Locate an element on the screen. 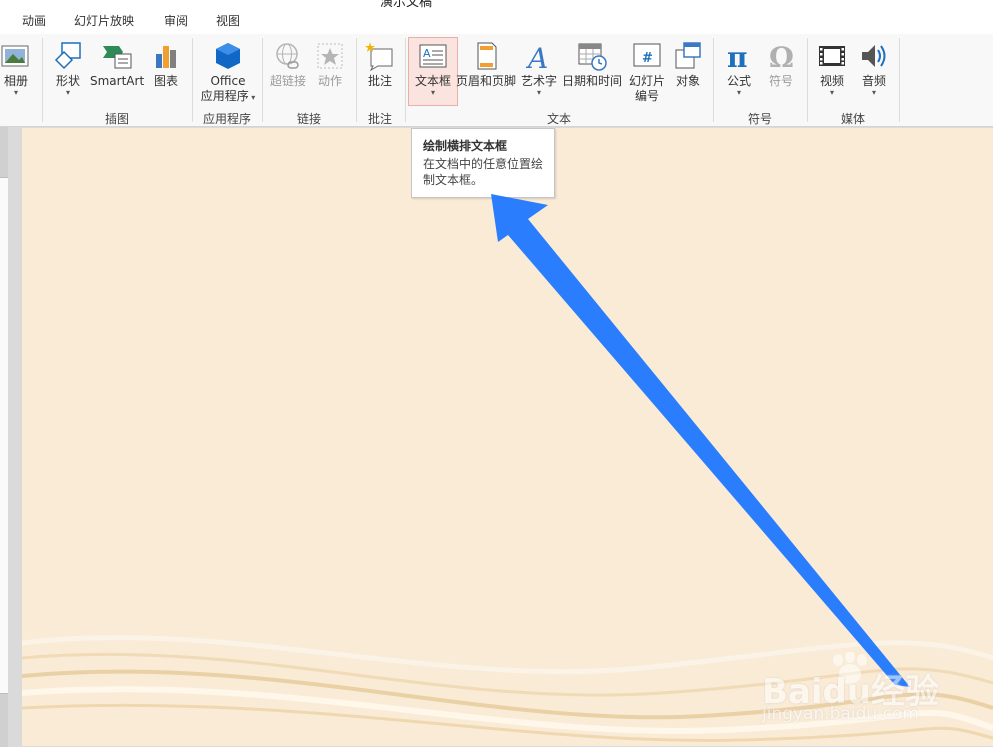 Image resolution: width=993 pixels, height=747 pixels. textbox-icon: A is located at coordinates (433, 56).